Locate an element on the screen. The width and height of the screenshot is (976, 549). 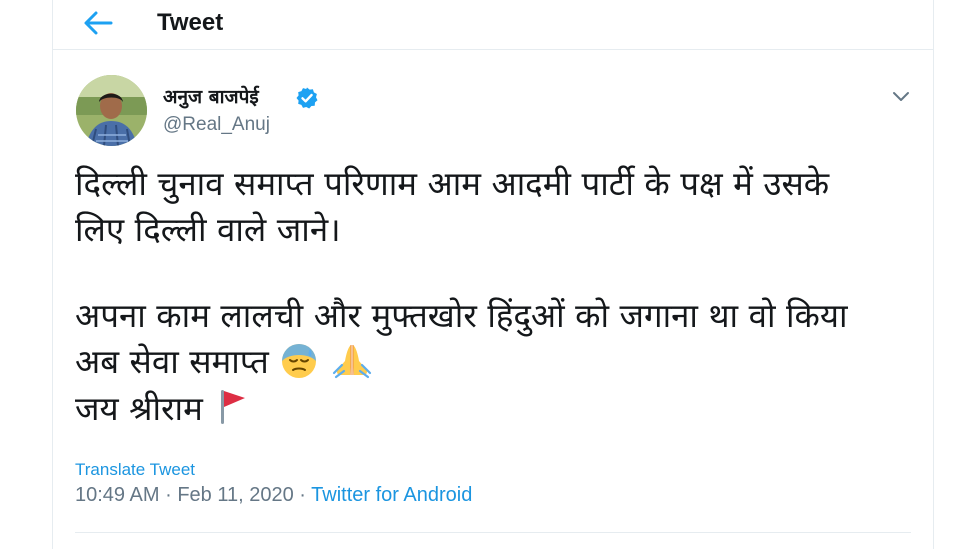
tweet-text-line: अब सेवा समाप्त is located at coordinates (224, 365).